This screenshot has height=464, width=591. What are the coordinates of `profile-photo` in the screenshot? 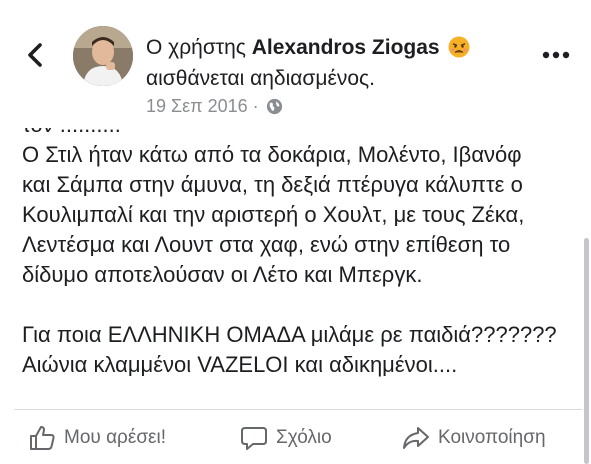 It's located at (103, 56).